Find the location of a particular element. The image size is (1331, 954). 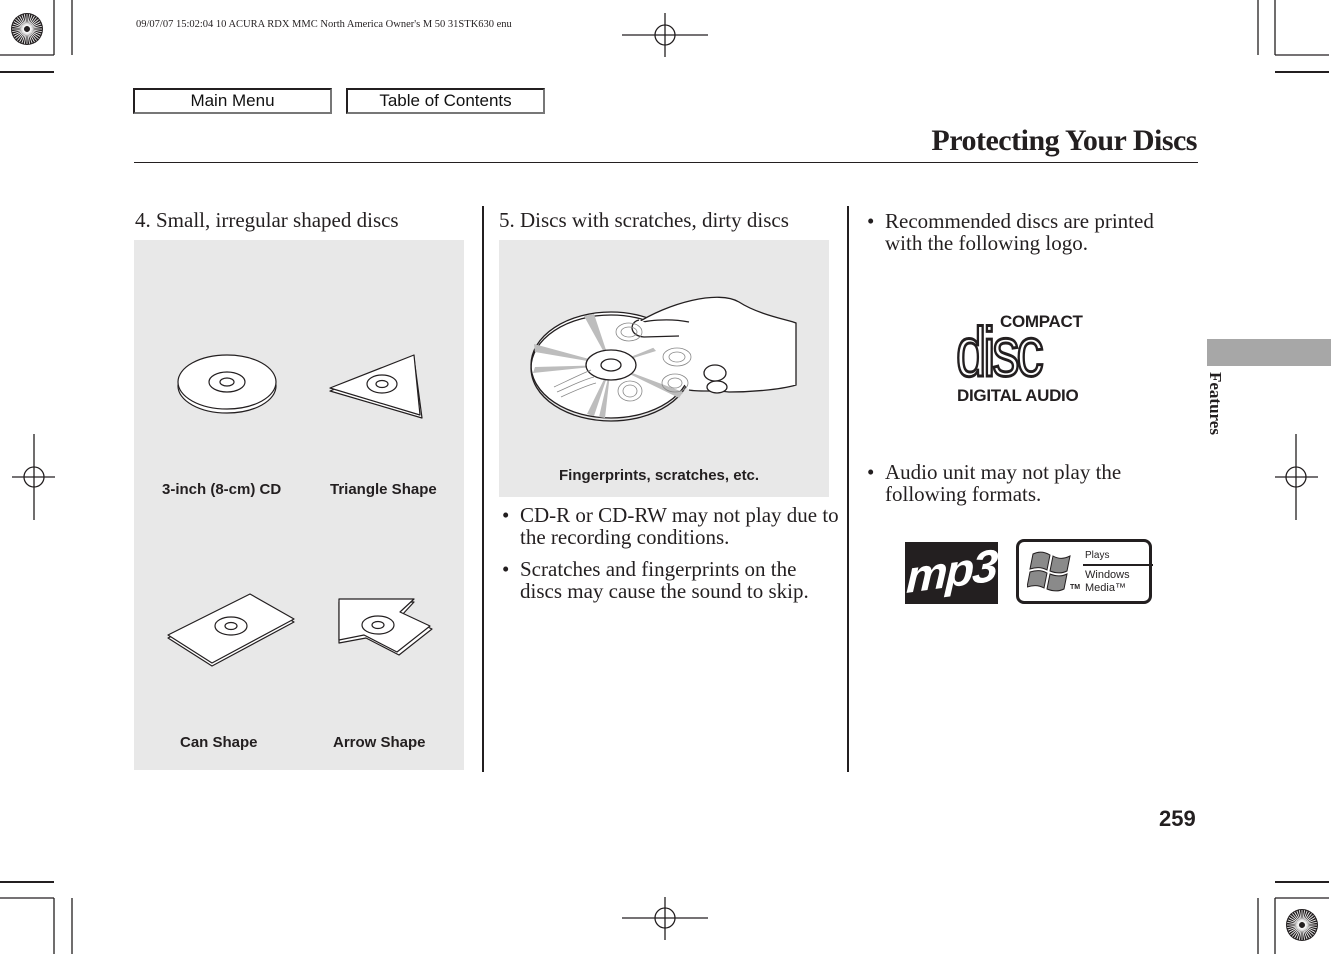

wma-logo-rule is located at coordinates (1118, 565).